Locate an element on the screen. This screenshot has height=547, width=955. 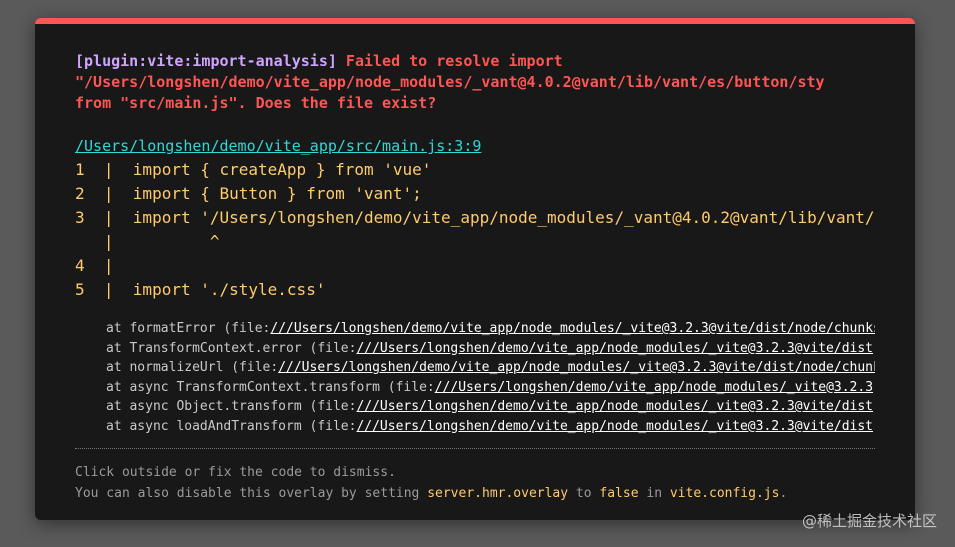
tip-line2-end: . is located at coordinates (783, 493).